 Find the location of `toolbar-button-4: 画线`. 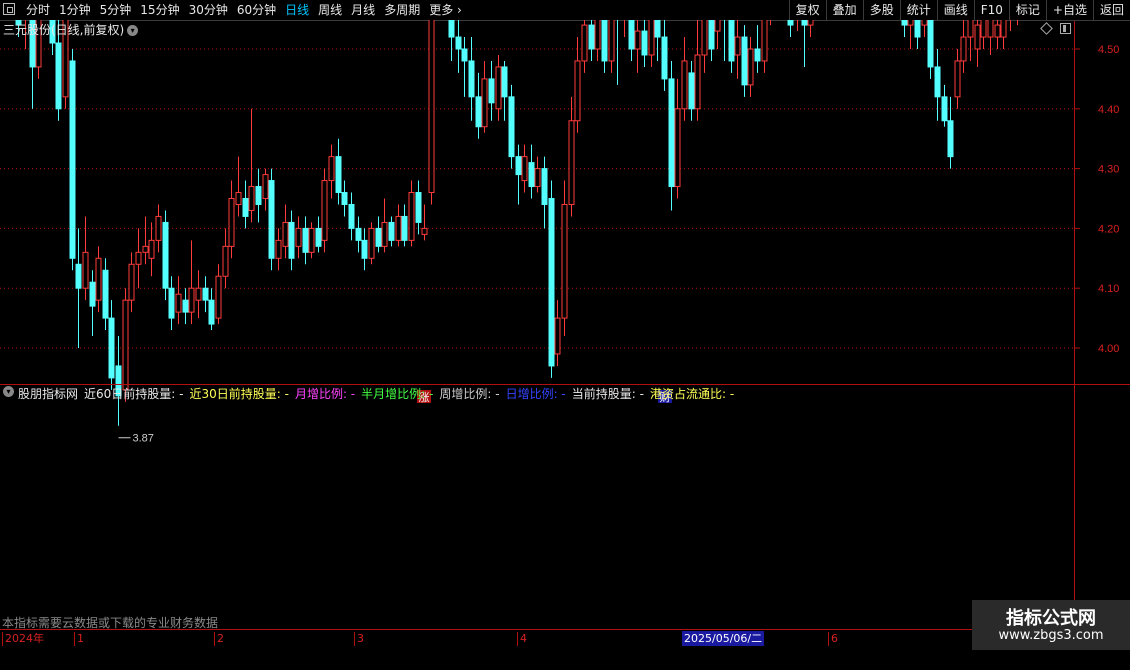

toolbar-button-4: 画线 is located at coordinates (955, 10).